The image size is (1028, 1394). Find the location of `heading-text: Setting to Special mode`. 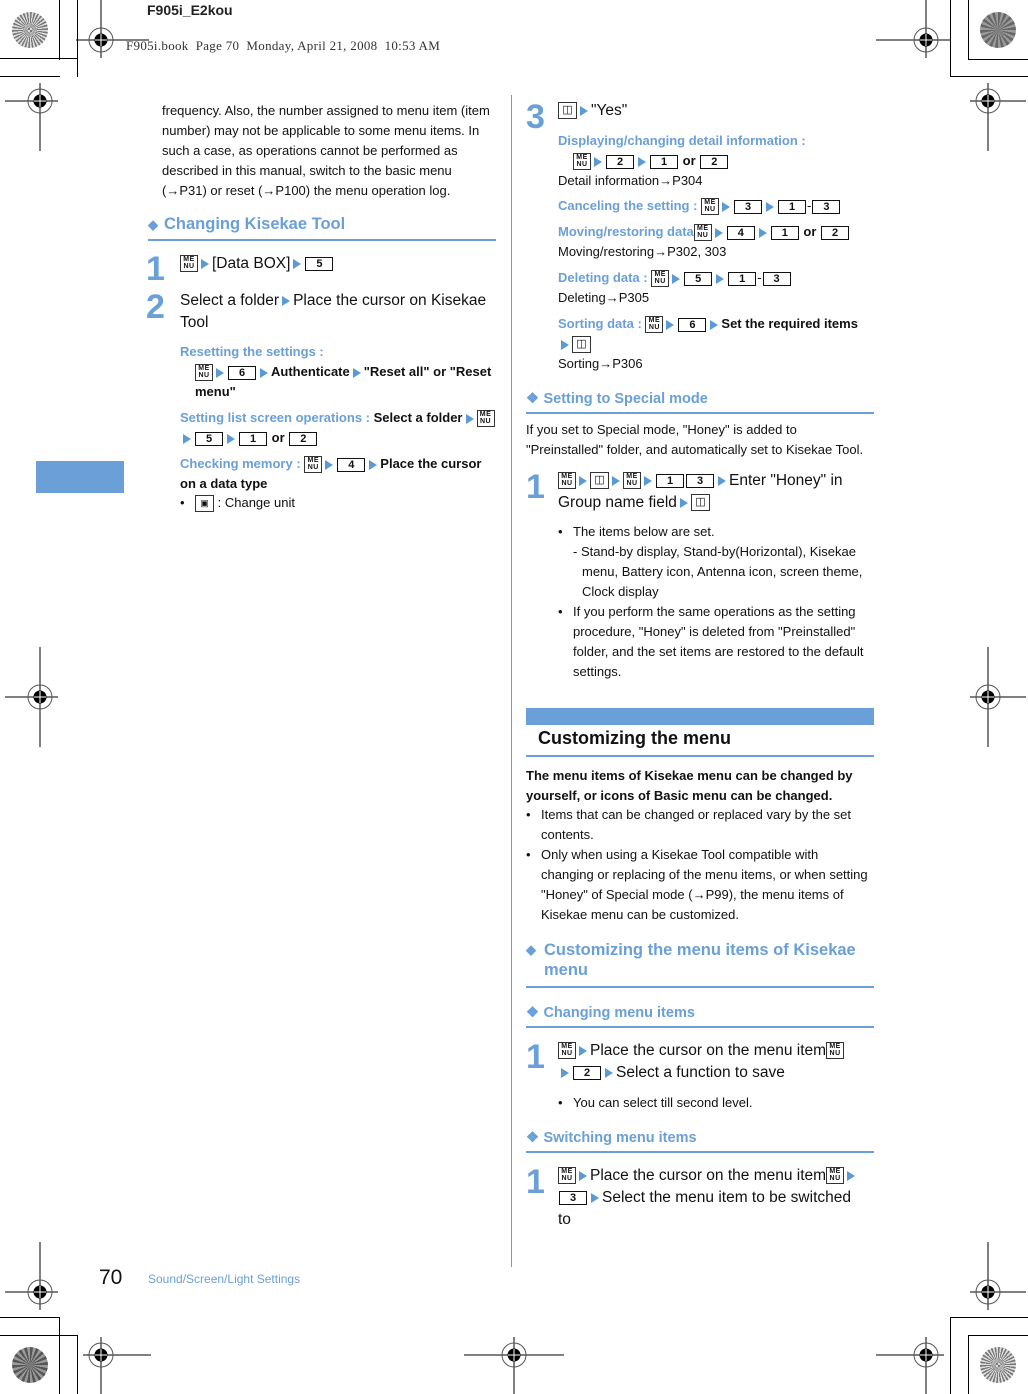

heading-text: Setting to Special mode is located at coordinates (625, 399).